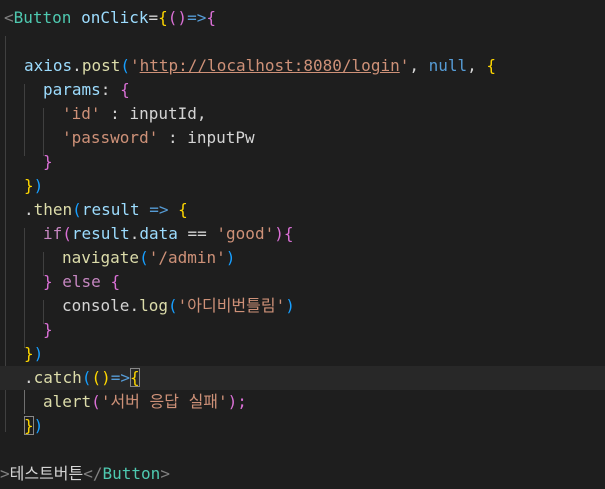 The image size is (605, 489). Describe the element at coordinates (302, 234) in the screenshot. I see `code-line: if(result.data == 'good'){` at that location.